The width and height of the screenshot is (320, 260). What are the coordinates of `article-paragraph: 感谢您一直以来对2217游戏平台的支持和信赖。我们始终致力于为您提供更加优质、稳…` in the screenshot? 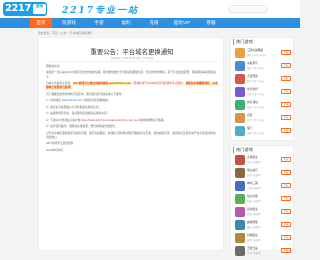 It's located at (131, 75).